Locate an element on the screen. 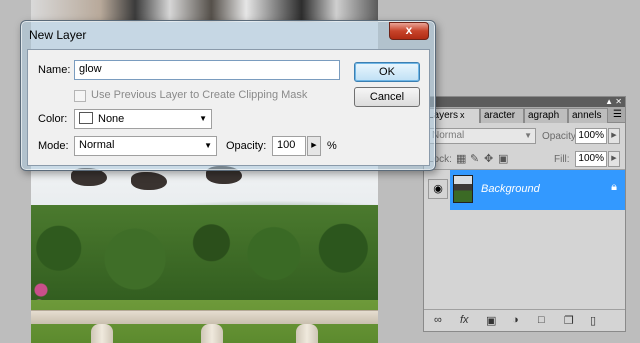  tab-channels: annels is located at coordinates (588, 115).